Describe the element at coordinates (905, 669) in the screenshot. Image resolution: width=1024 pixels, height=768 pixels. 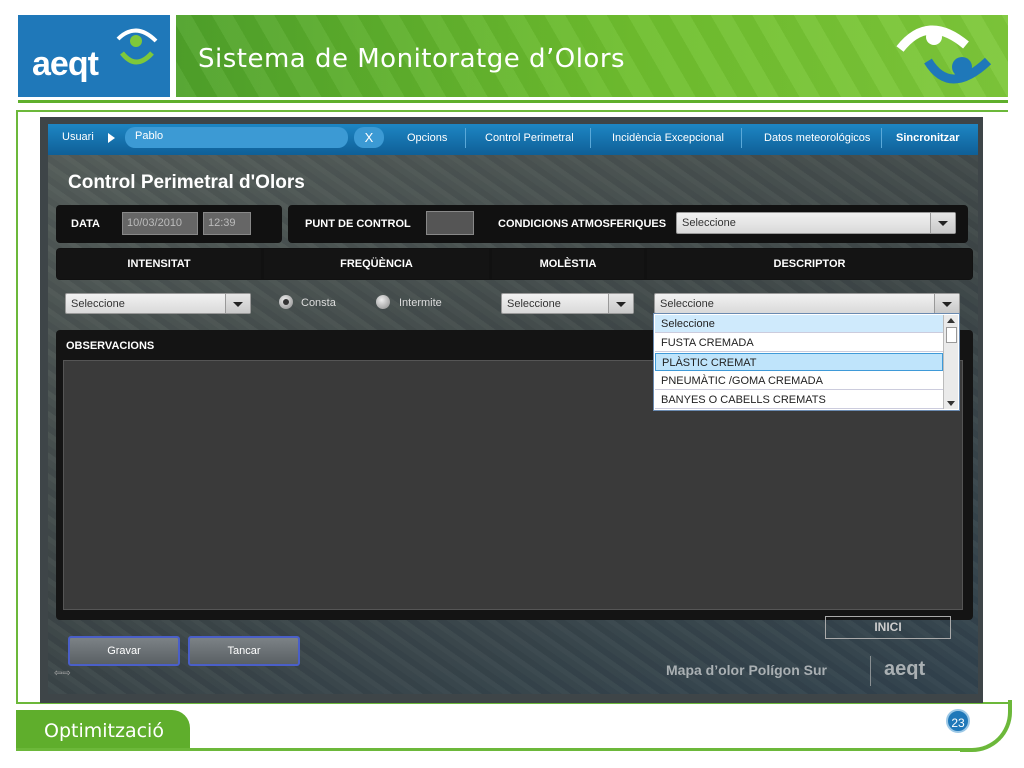
I see `map-logo-text: aeqt` at that location.